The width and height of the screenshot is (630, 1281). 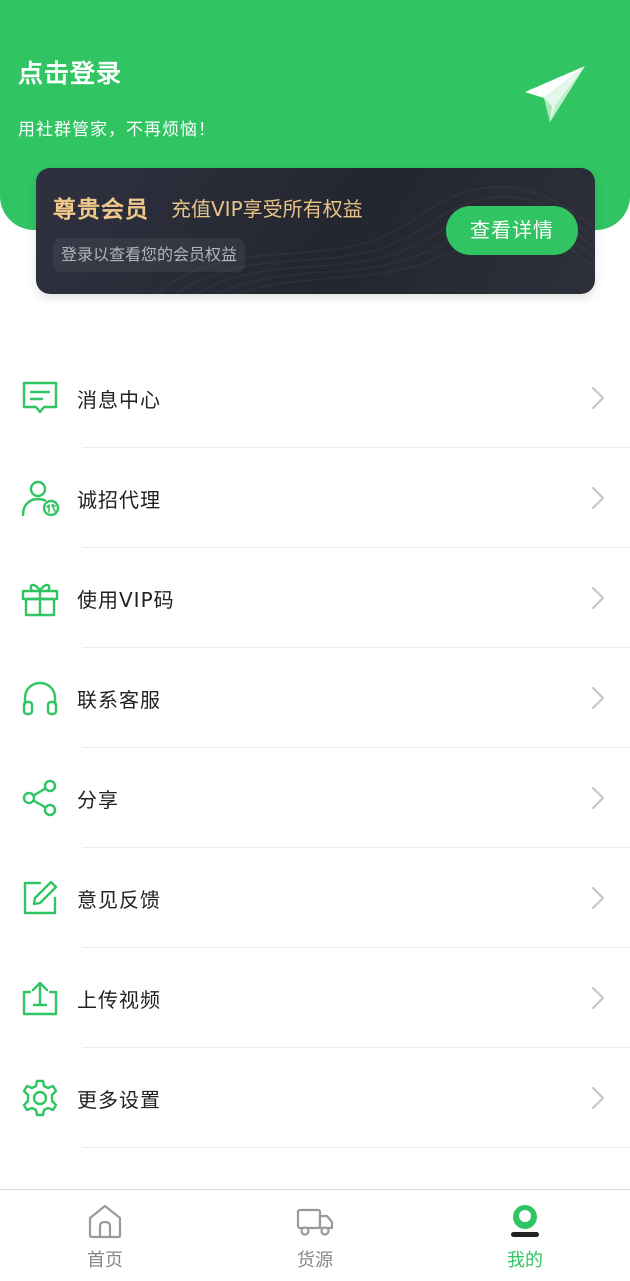 I want to click on bottom-tab-bar: 首页 货源 我的, so click(x=315, y=1235).